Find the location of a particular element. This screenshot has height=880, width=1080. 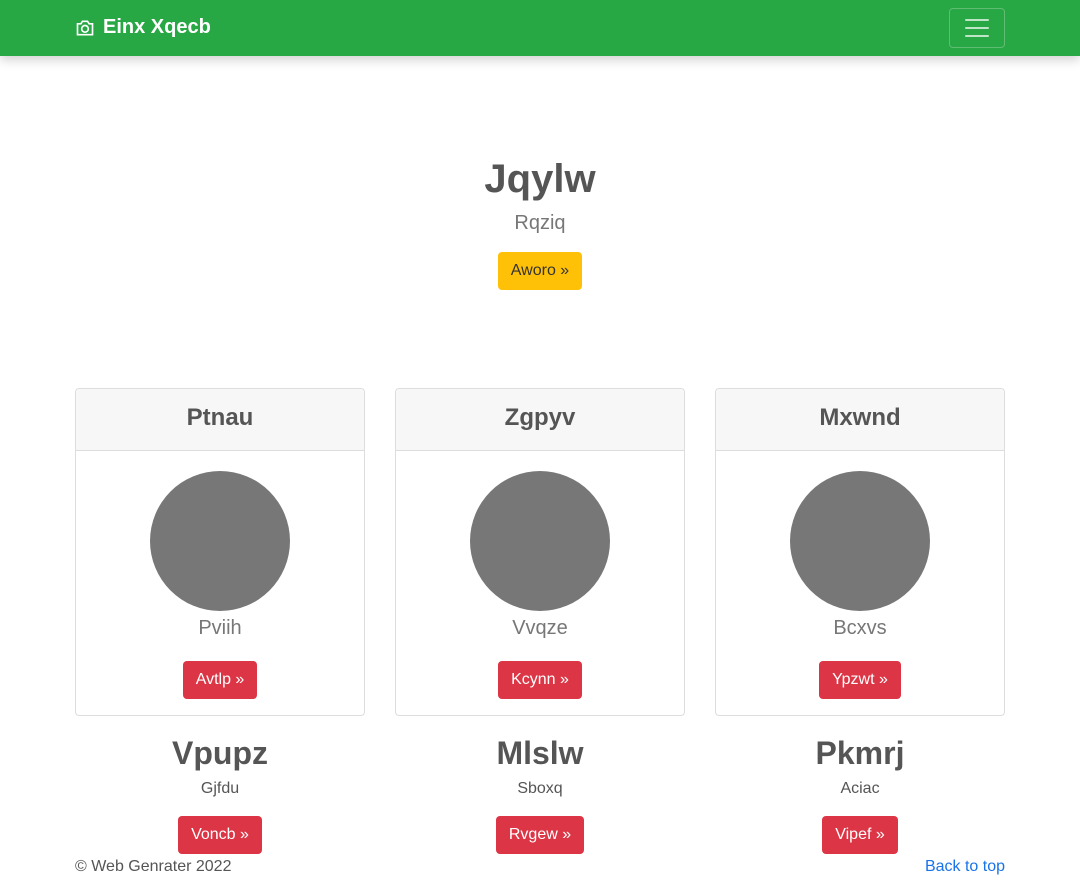

navbar: Einx Xqecb is located at coordinates (540, 28).